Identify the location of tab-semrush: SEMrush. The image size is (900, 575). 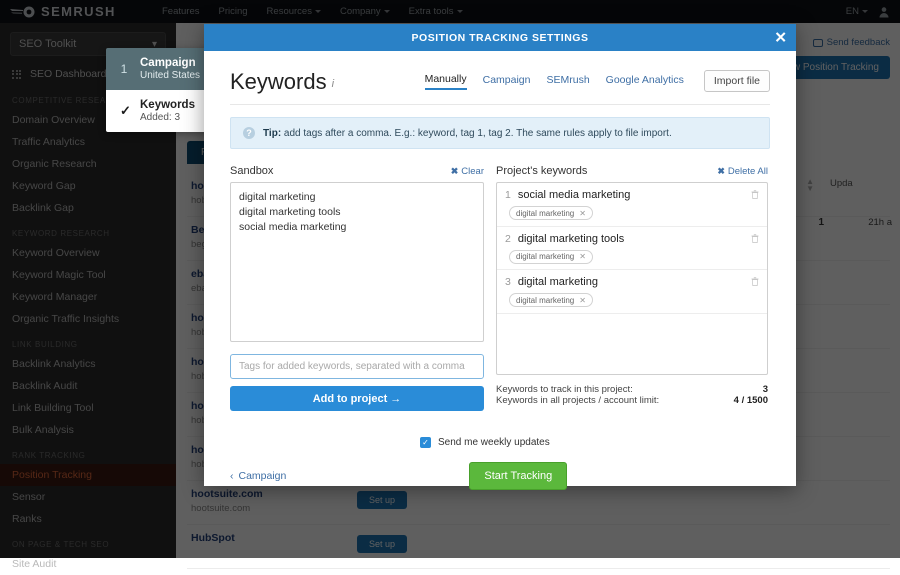
(567, 81).